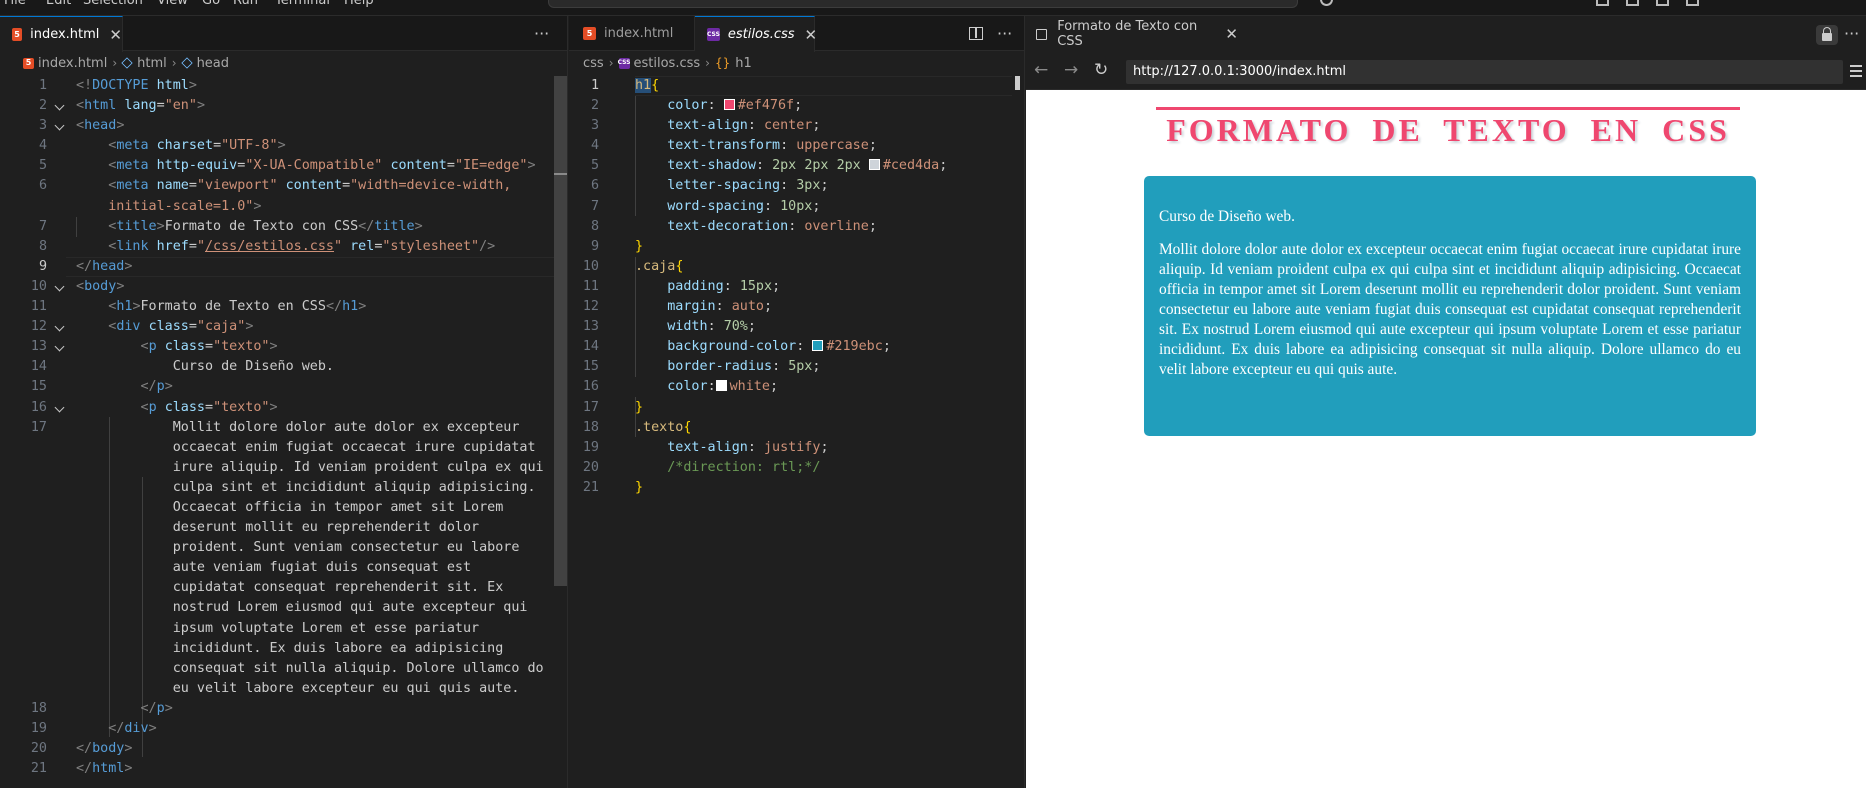  What do you see at coordinates (1602, 3) in the screenshot?
I see `layout-sidebar-icon` at bounding box center [1602, 3].